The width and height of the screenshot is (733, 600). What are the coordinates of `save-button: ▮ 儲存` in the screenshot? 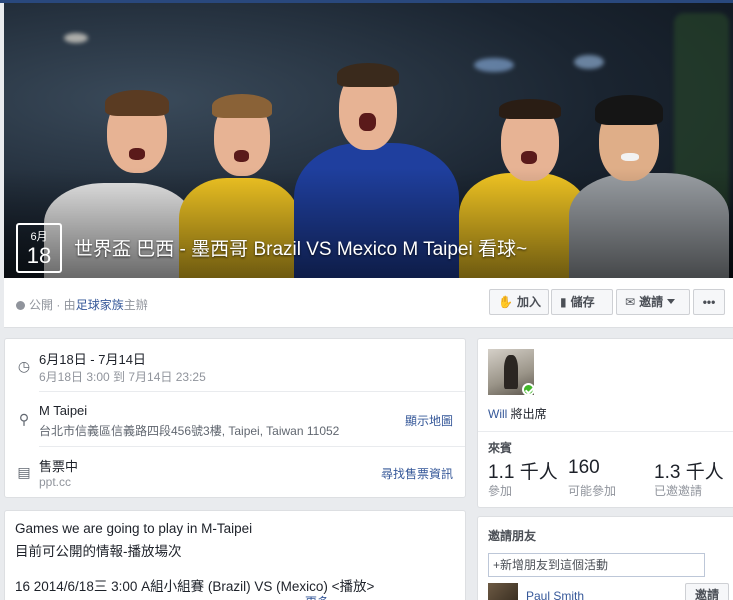 It's located at (582, 302).